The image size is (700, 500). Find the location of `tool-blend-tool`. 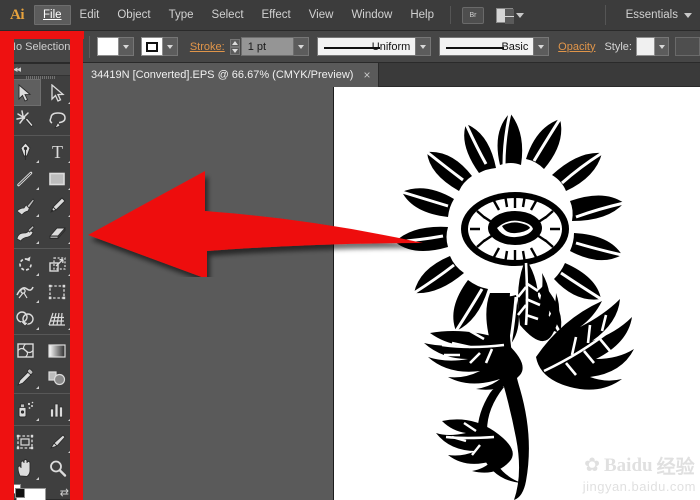

tool-blend-tool is located at coordinates (57, 377).